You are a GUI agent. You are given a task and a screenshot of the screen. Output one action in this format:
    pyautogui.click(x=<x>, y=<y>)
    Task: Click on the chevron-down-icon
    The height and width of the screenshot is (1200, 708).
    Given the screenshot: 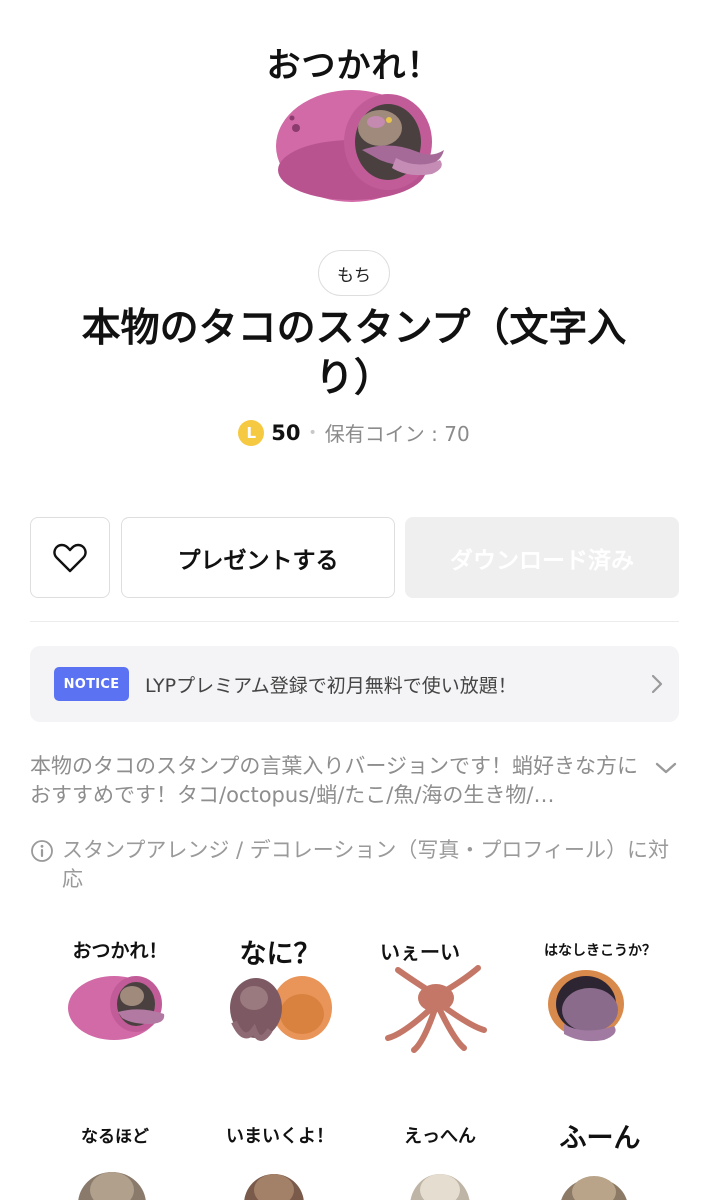 What is the action you would take?
    pyautogui.click(x=666, y=768)
    